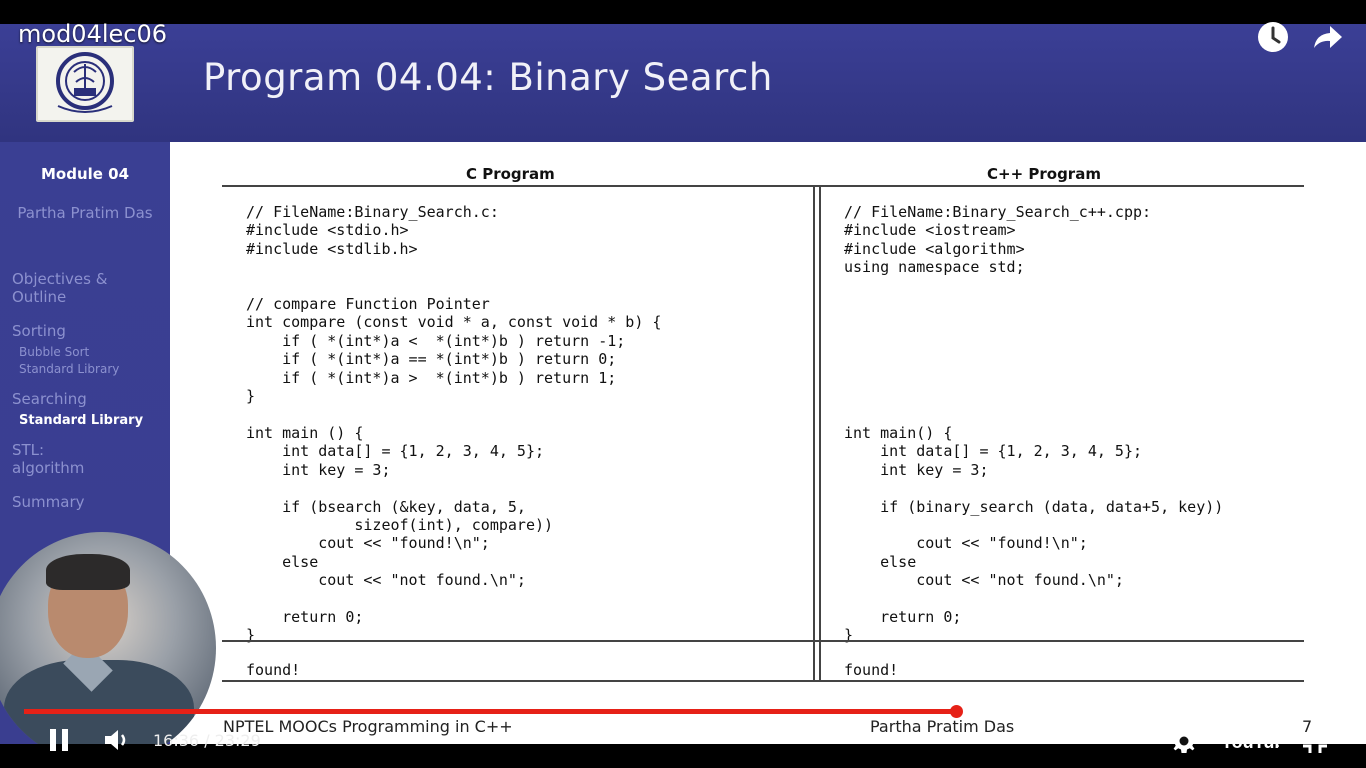  What do you see at coordinates (81, 420) in the screenshot?
I see `sidebar-subitem-standard-library-searching: Standard Library` at bounding box center [81, 420].